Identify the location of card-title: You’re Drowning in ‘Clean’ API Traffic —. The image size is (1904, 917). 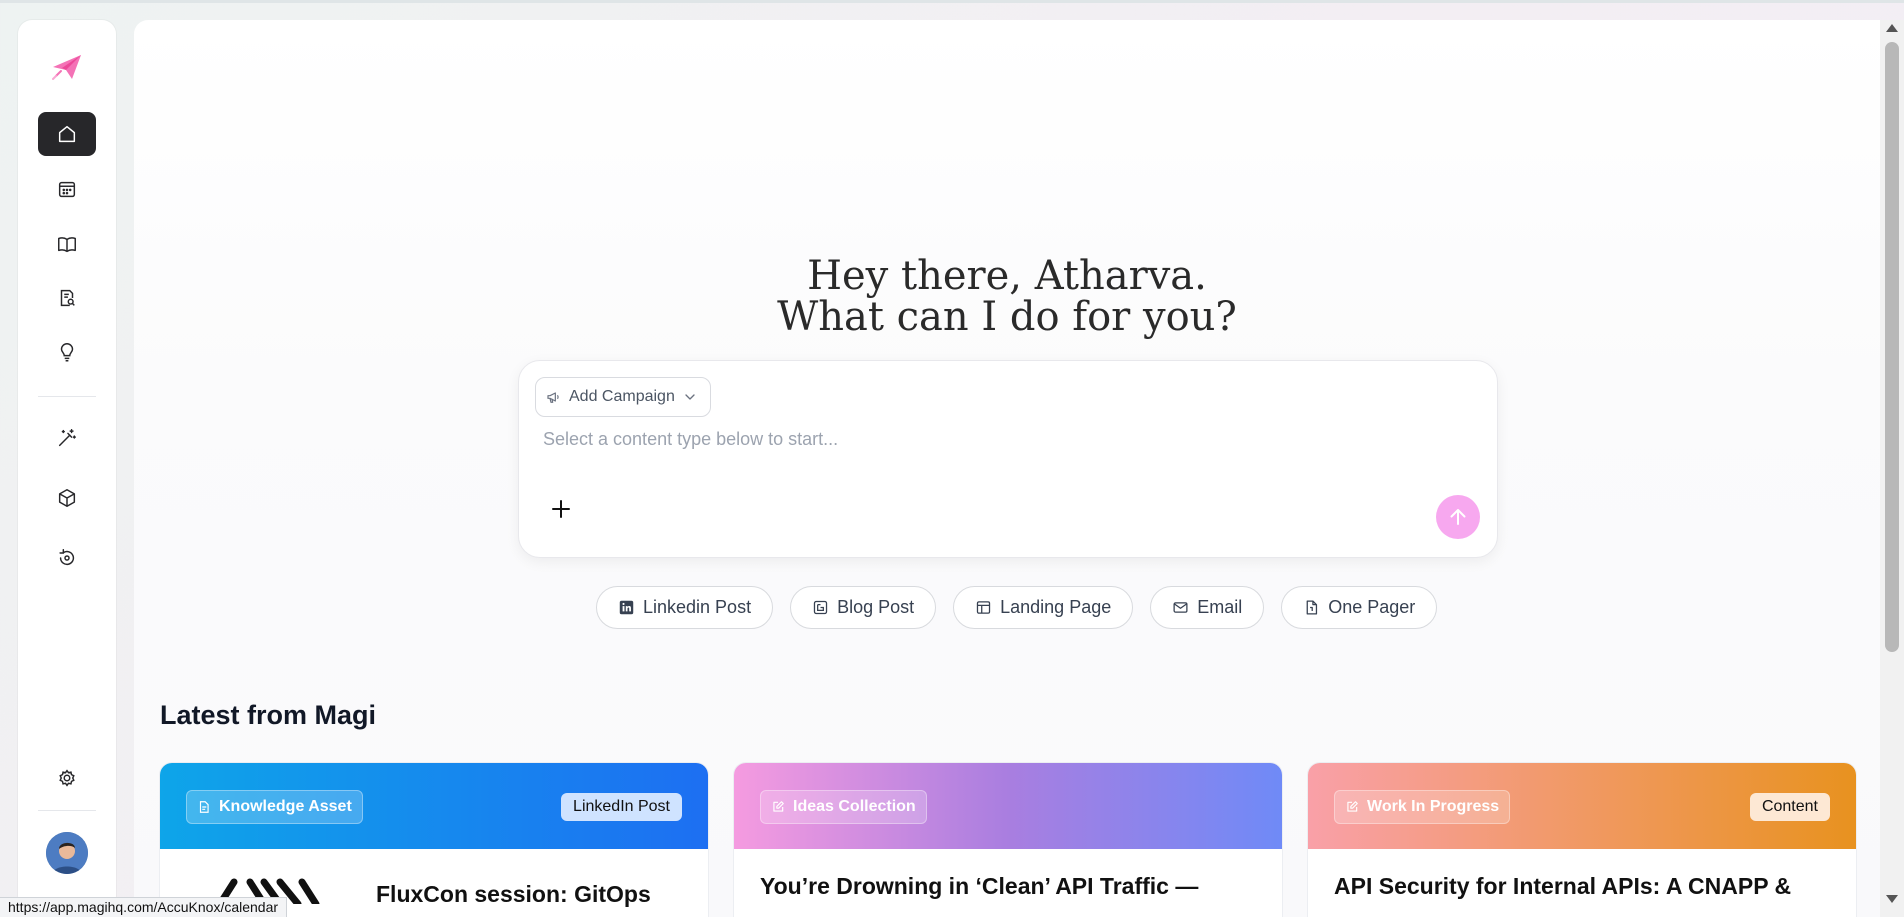
(979, 886).